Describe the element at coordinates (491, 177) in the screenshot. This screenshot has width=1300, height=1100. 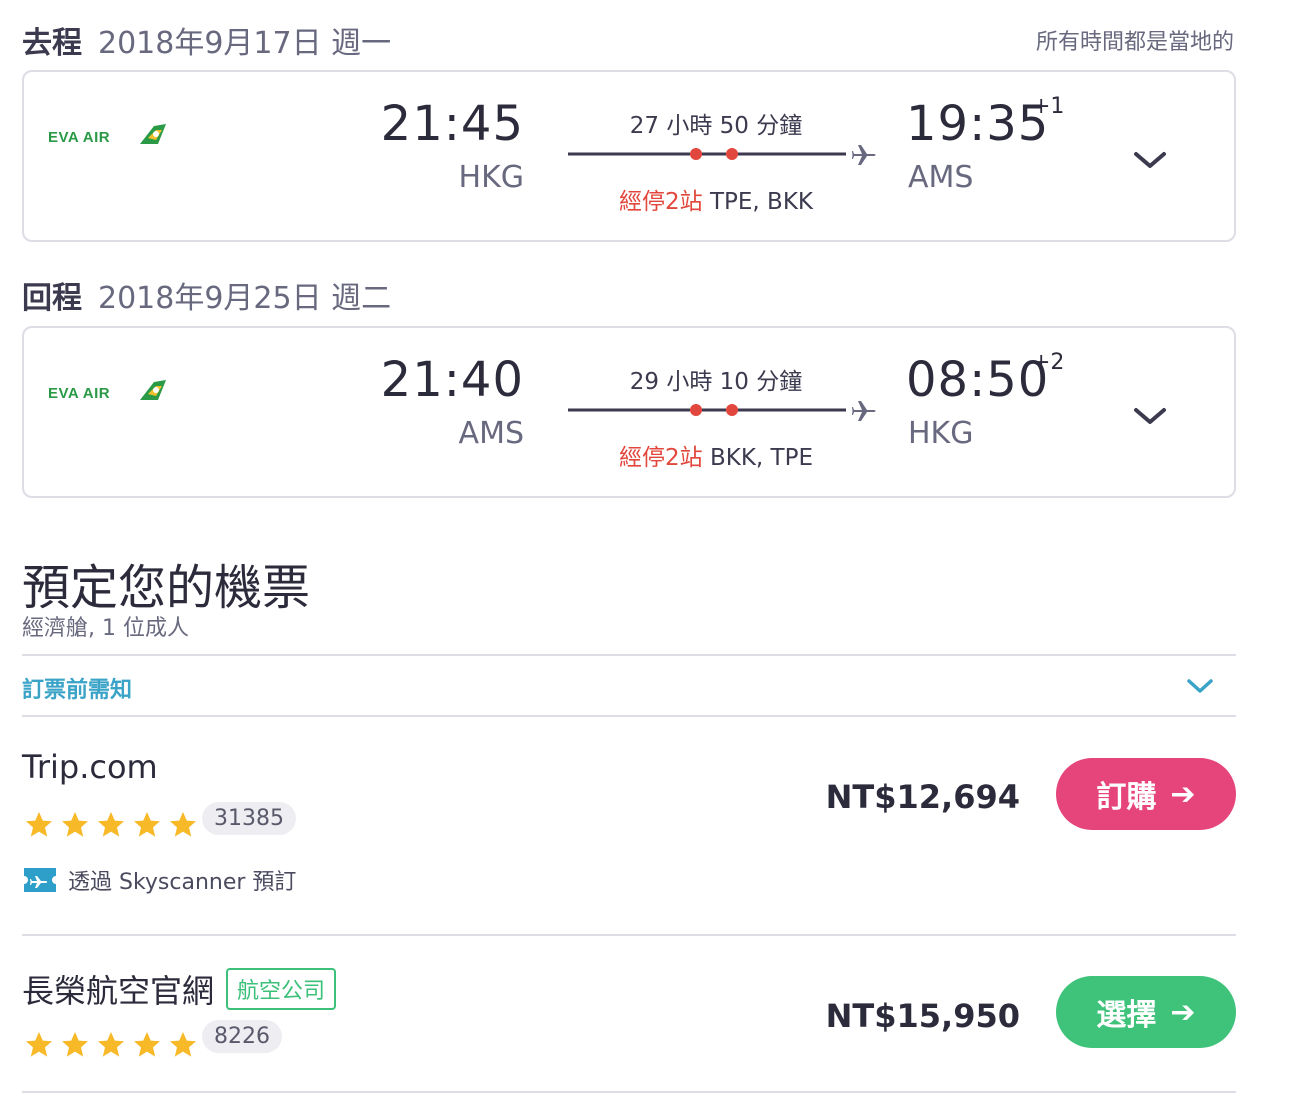
I see `departure-airport: HKG` at that location.